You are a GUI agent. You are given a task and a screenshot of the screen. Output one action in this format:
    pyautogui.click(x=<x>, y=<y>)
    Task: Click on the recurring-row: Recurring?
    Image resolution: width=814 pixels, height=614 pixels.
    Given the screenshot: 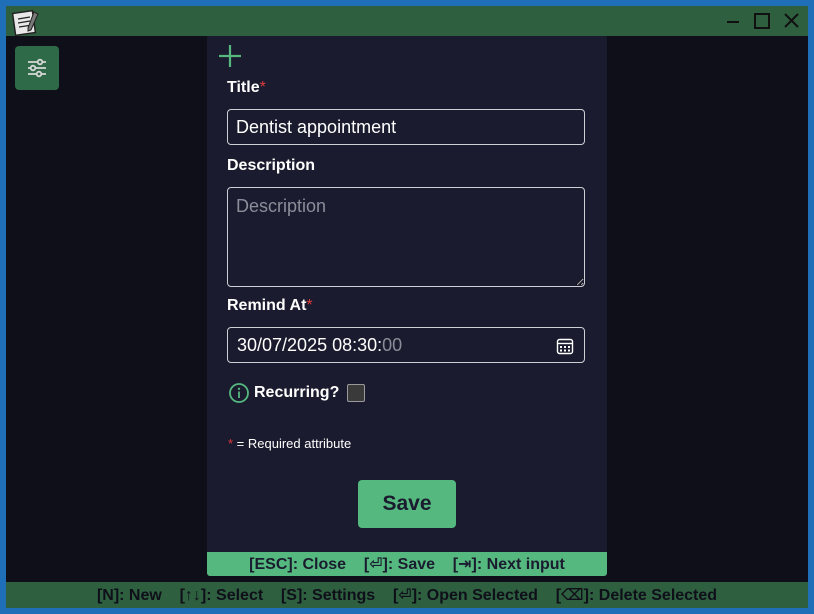 What is the action you would take?
    pyautogui.click(x=297, y=393)
    